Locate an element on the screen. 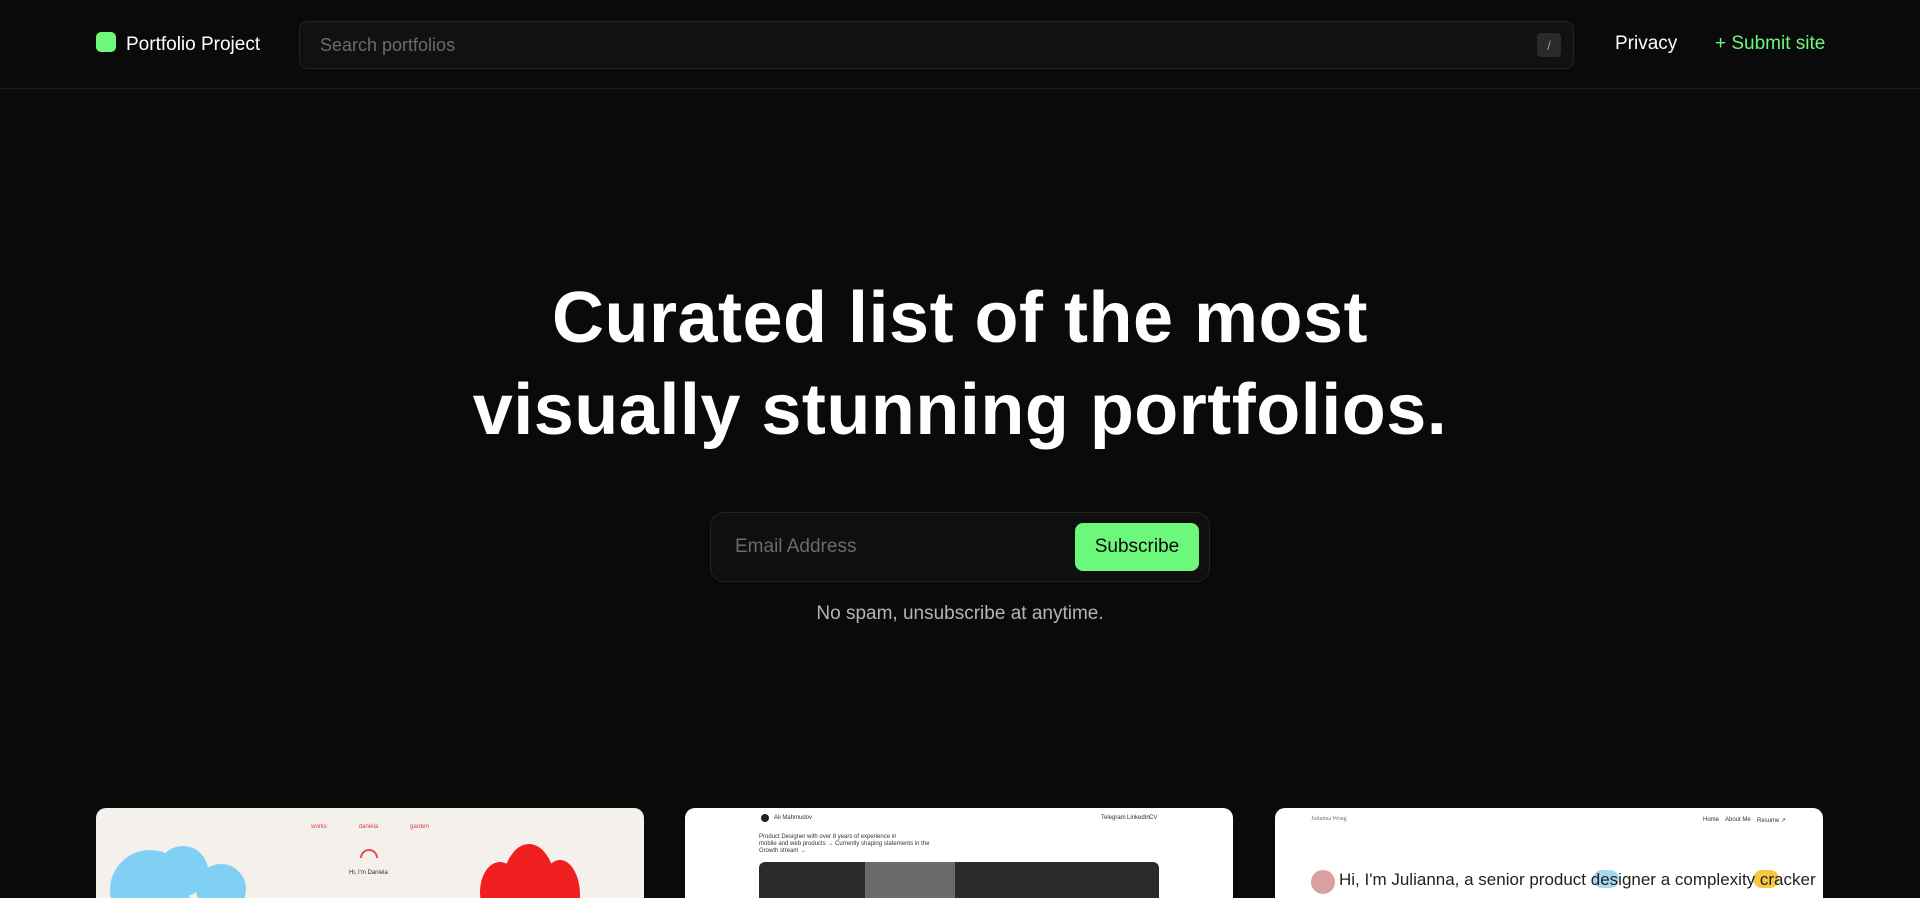  search-input is located at coordinates (918, 45).